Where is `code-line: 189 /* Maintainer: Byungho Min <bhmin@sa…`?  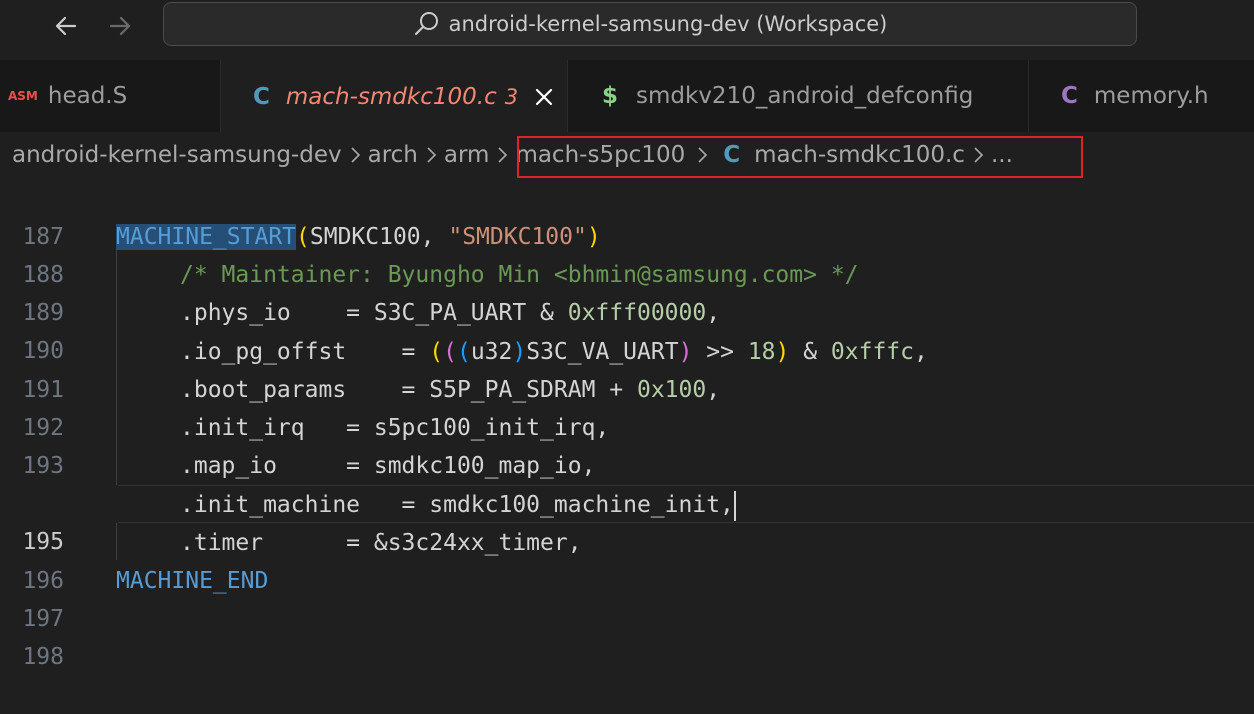 code-line: 189 /* Maintainer: Byungho Min <bhmin@sa… is located at coordinates (627, 291).